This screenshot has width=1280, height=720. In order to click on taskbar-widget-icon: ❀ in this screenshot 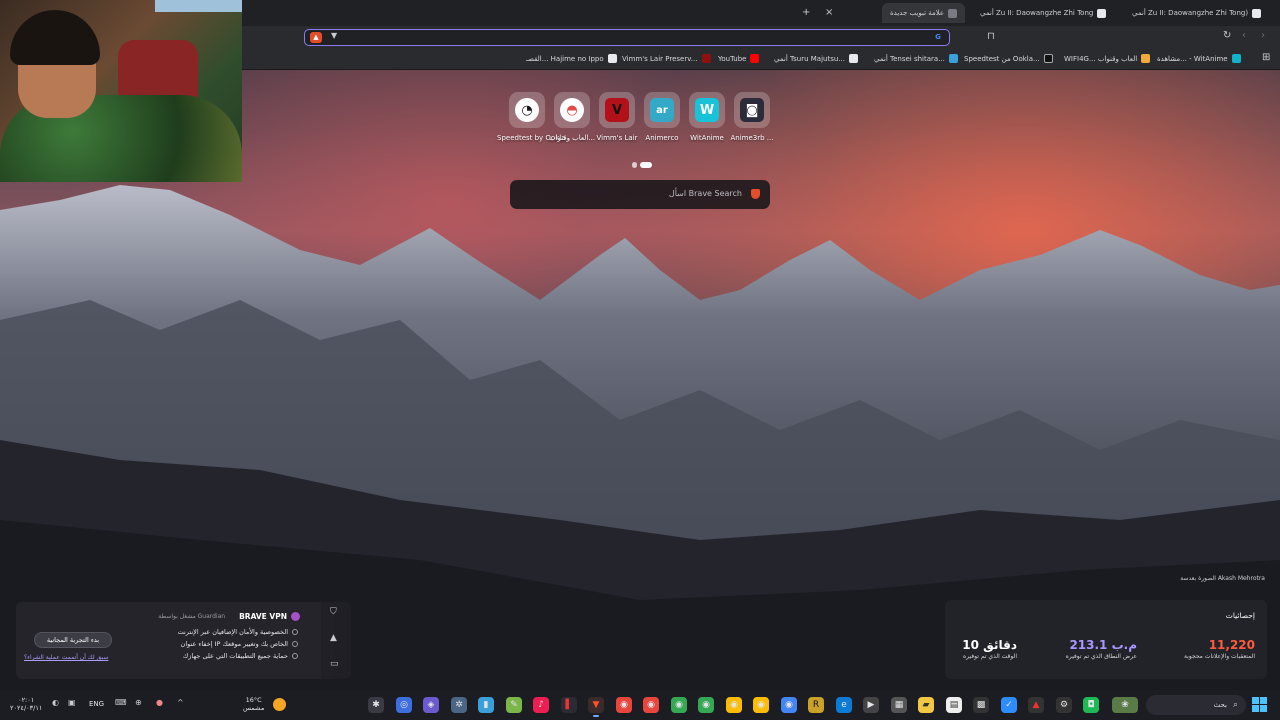, I will do `click(1125, 705)`.